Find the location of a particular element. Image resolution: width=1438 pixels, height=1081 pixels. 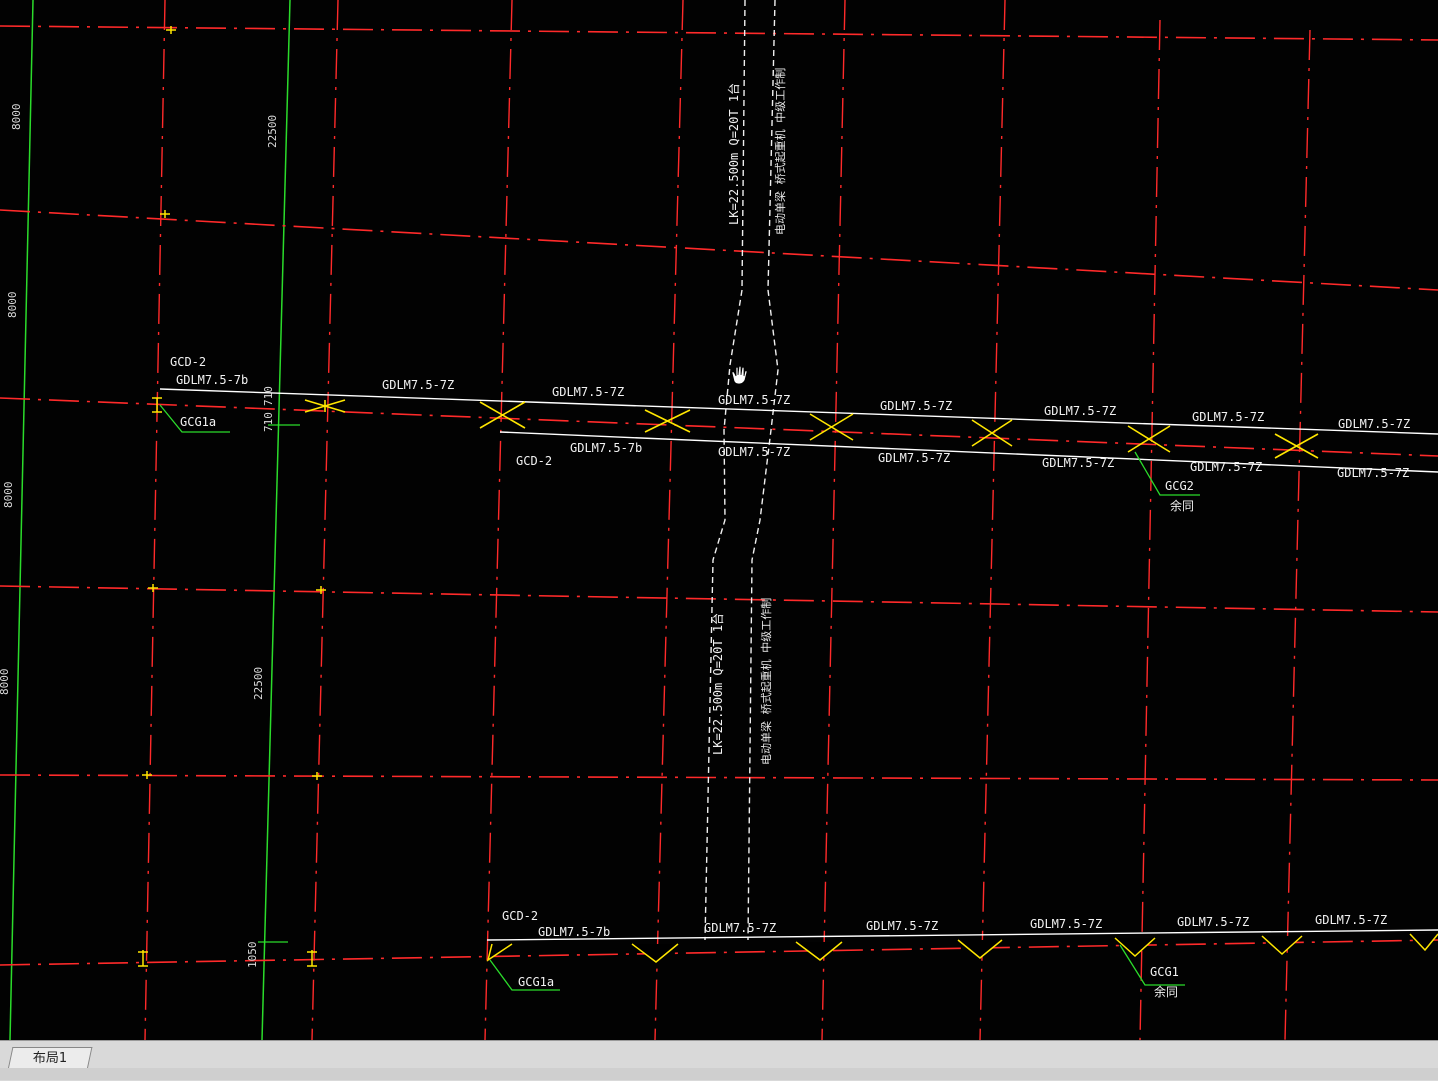

dim-1050: 1050 is located at coordinates (252, 955).